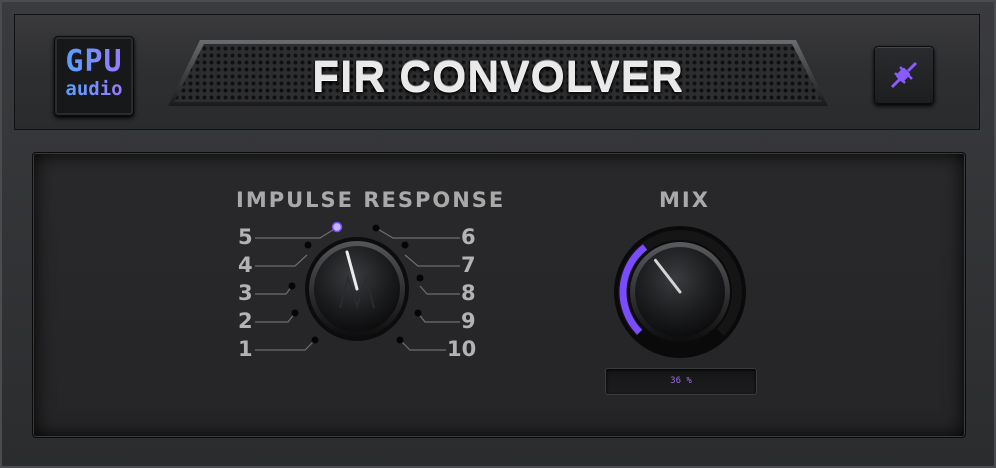 The height and width of the screenshot is (468, 996). Describe the element at coordinates (468, 293) in the screenshot. I see `ir-position-8: 8` at that location.